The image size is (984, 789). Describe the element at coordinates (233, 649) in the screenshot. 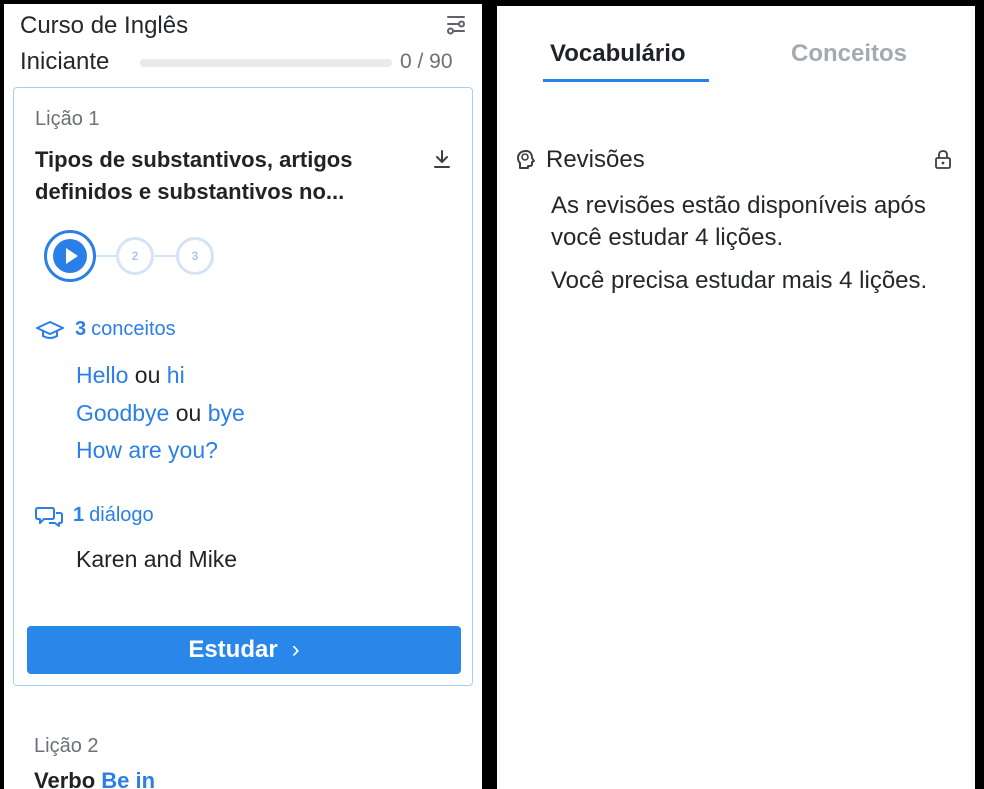

I see `study-button-label: Estudar` at that location.